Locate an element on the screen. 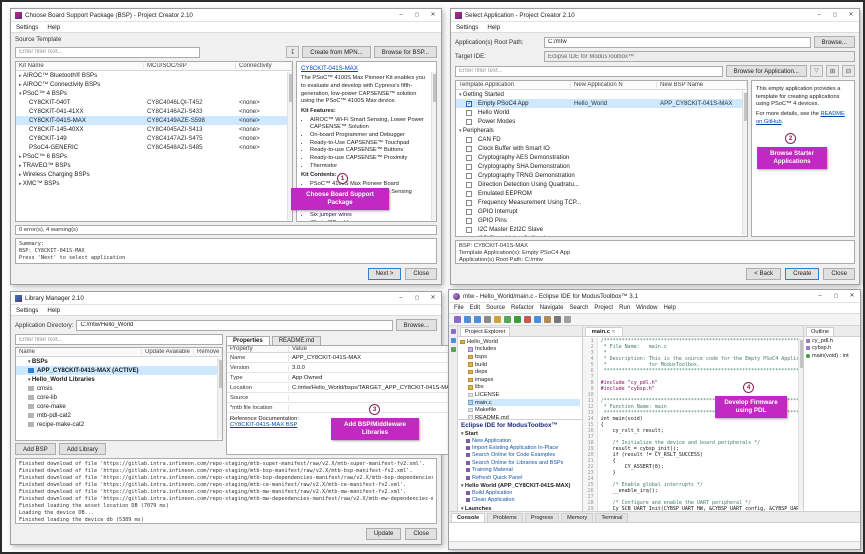  library-tree-row: core-make is located at coordinates (119, 406).